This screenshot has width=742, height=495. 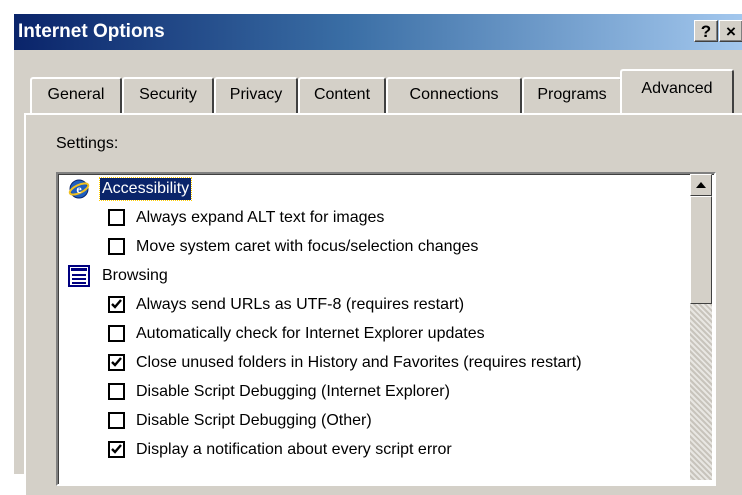 What do you see at coordinates (256, 95) in the screenshot?
I see `tab-privacy: Privacy` at bounding box center [256, 95].